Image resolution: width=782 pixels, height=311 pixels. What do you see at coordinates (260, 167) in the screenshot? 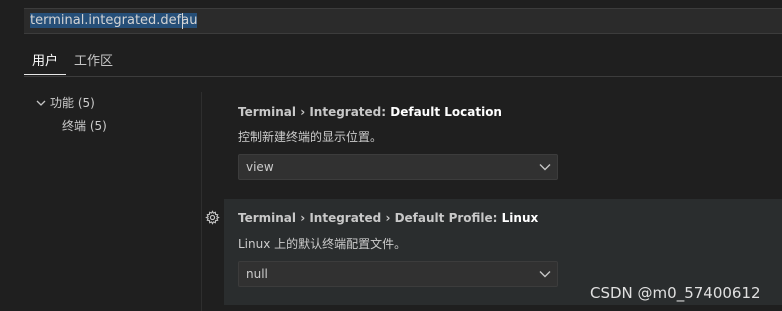
I see `select-value: view` at bounding box center [260, 167].